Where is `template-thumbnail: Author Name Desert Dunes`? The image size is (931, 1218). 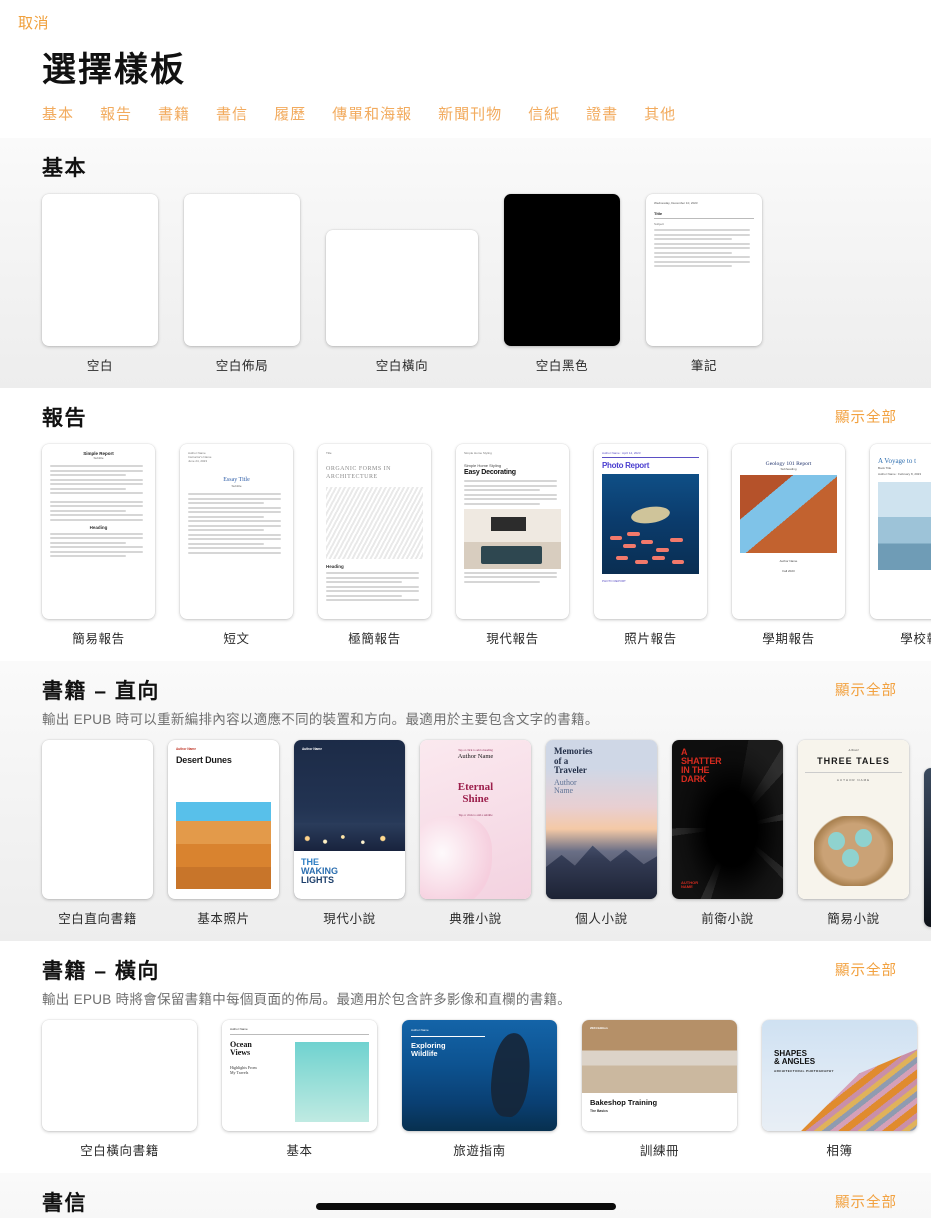
template-thumbnail: Author Name Desert Dunes is located at coordinates (223, 819).